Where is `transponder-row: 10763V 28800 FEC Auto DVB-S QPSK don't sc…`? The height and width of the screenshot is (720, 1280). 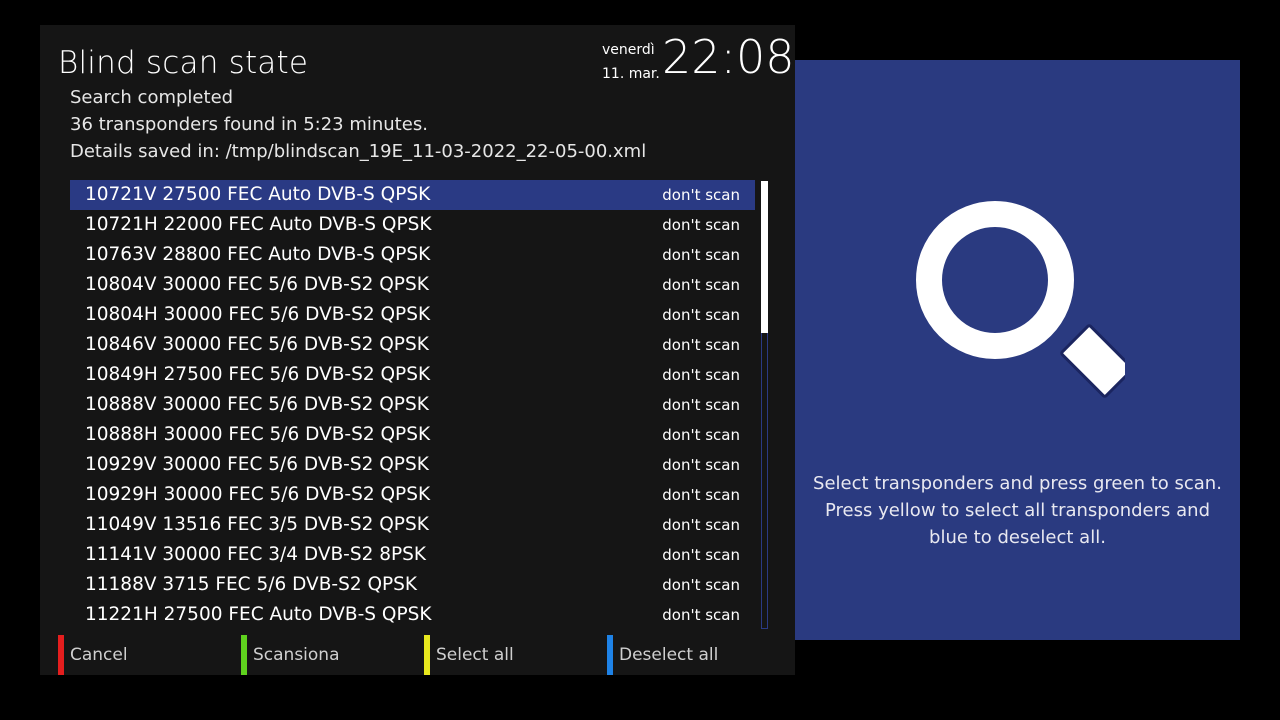
transponder-row: 10763V 28800 FEC Auto DVB-S QPSK don't sc… is located at coordinates (412, 255).